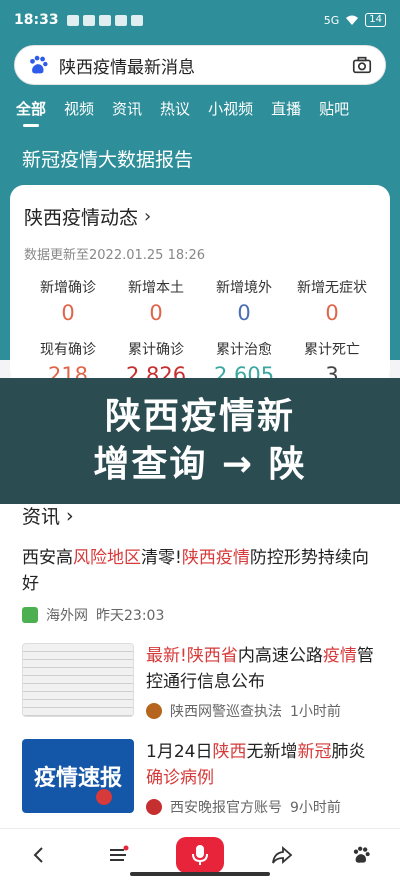 Image resolution: width=400 pixels, height=880 pixels. What do you see at coordinates (200, 615) in the screenshot?
I see `news-meta: 海外网 昨天23:03` at bounding box center [200, 615].